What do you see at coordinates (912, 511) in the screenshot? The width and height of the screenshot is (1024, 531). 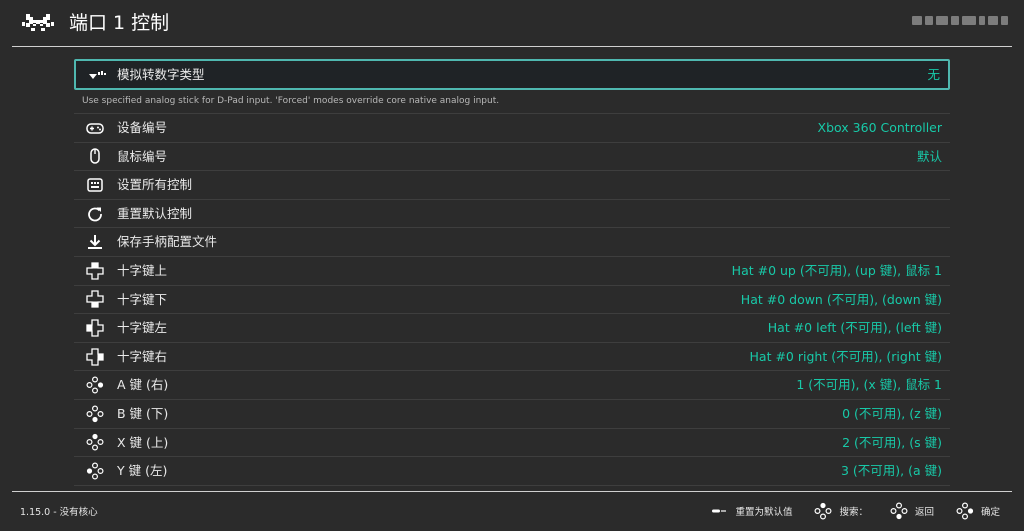 I see `hint-back: 返回` at bounding box center [912, 511].